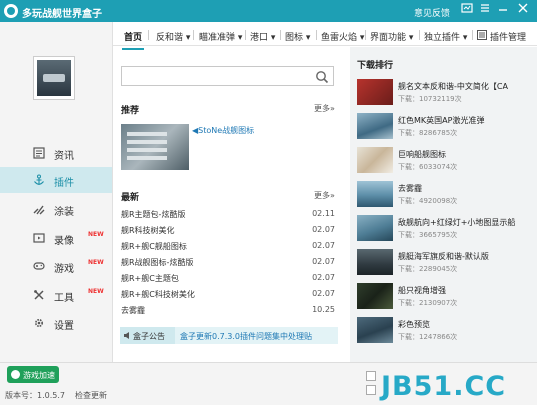 Image resolution: width=537 pixels, height=405 pixels. I want to click on sidebar-item-label: 插件, so click(64, 183).